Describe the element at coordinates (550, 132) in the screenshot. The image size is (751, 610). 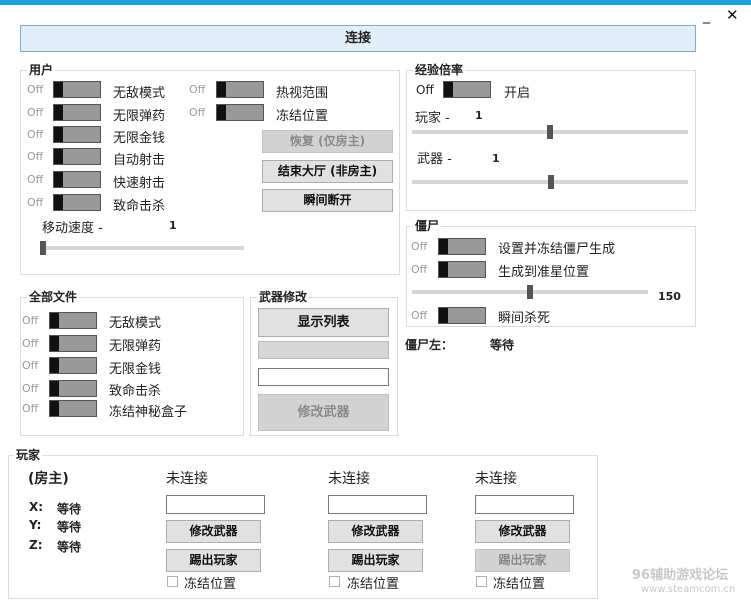
I see `exp-player-slider-thumb` at that location.